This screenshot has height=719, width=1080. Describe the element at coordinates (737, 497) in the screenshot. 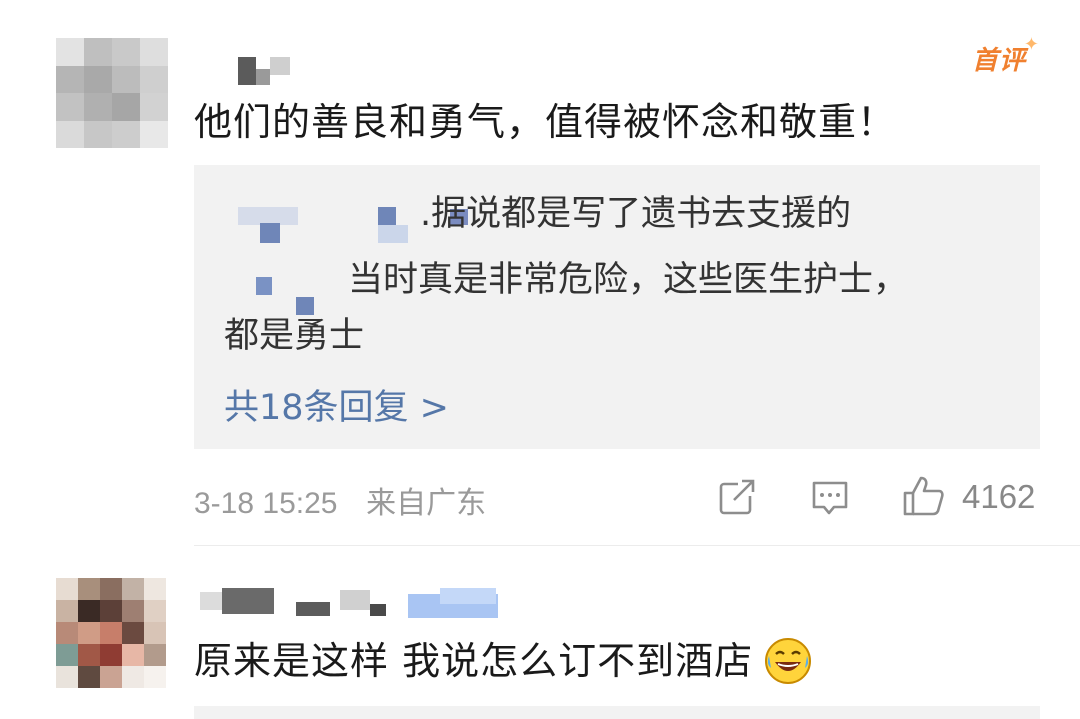

I see `share-icon` at that location.